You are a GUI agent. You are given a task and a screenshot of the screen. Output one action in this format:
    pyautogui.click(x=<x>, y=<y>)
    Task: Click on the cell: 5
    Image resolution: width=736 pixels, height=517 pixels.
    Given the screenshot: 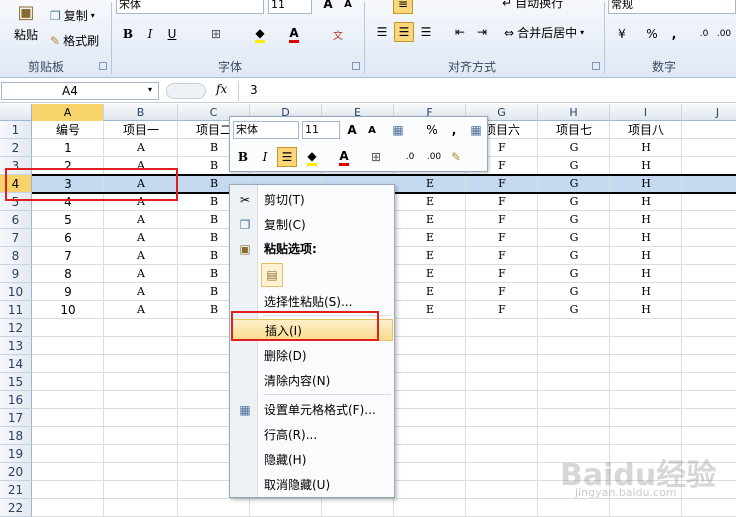 What is the action you would take?
    pyautogui.click(x=68, y=220)
    